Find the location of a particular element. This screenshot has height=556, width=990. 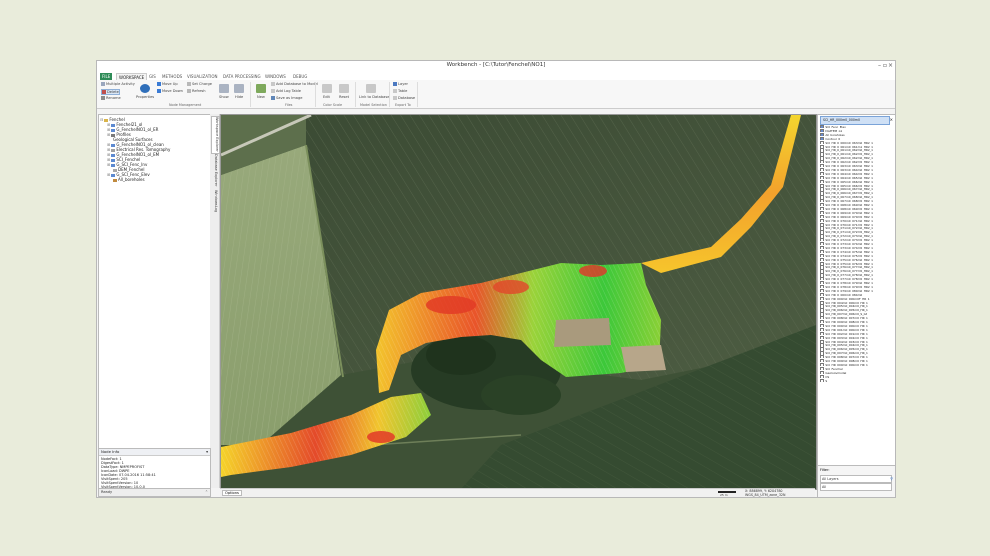

tab-log: Log is located at coordinates (214, 210).